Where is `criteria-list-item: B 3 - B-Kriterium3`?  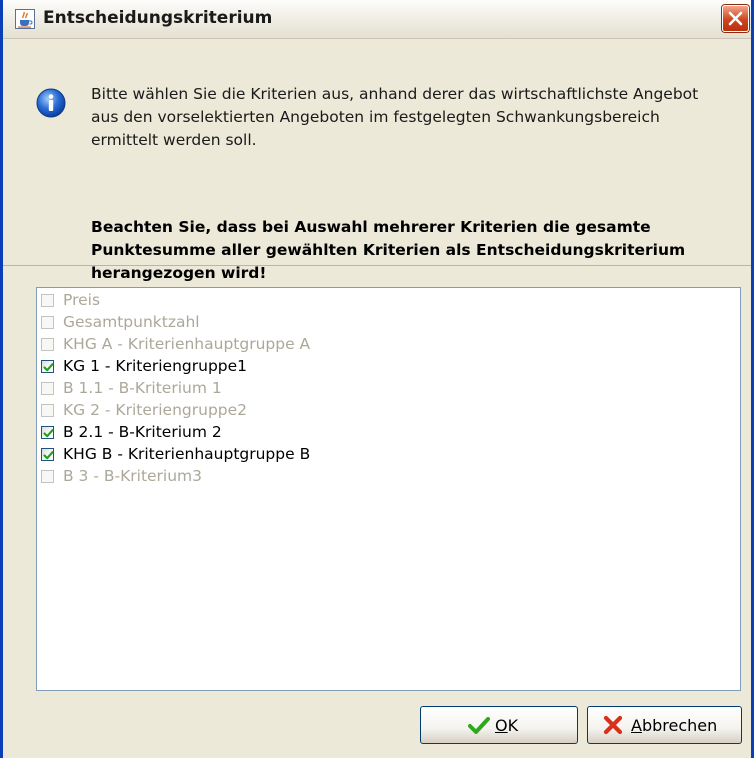 criteria-list-item: B 3 - B-Kriterium3 is located at coordinates (388, 477).